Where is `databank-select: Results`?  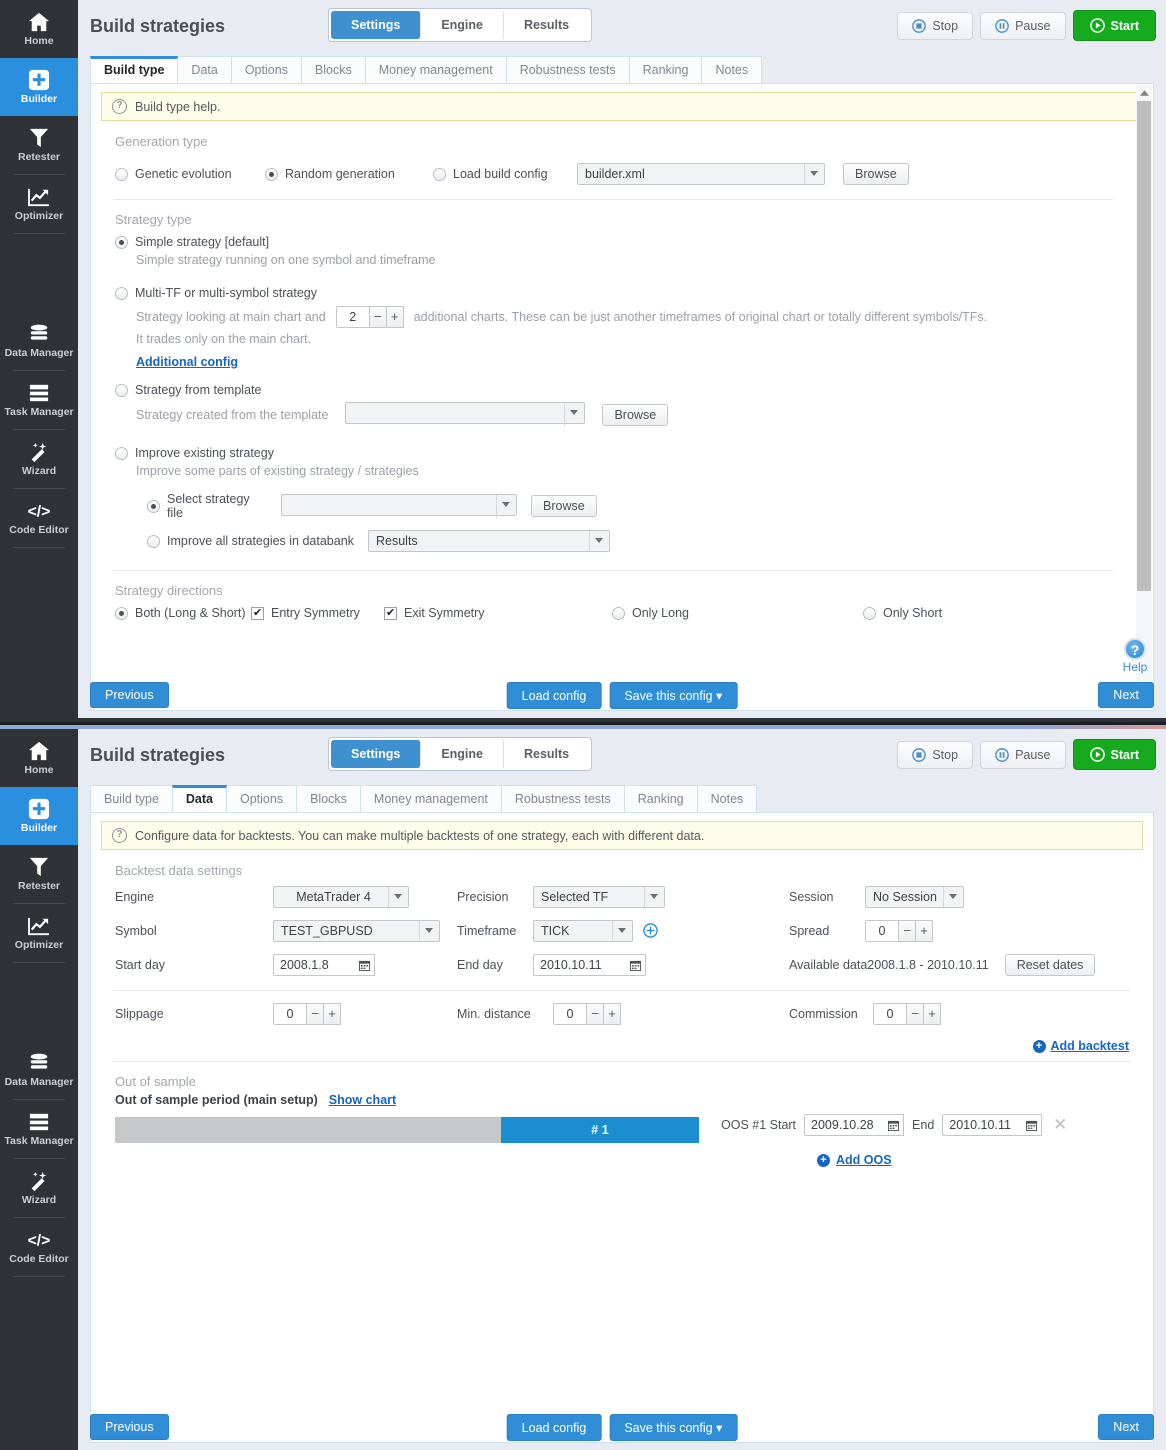
databank-select: Results is located at coordinates (489, 541).